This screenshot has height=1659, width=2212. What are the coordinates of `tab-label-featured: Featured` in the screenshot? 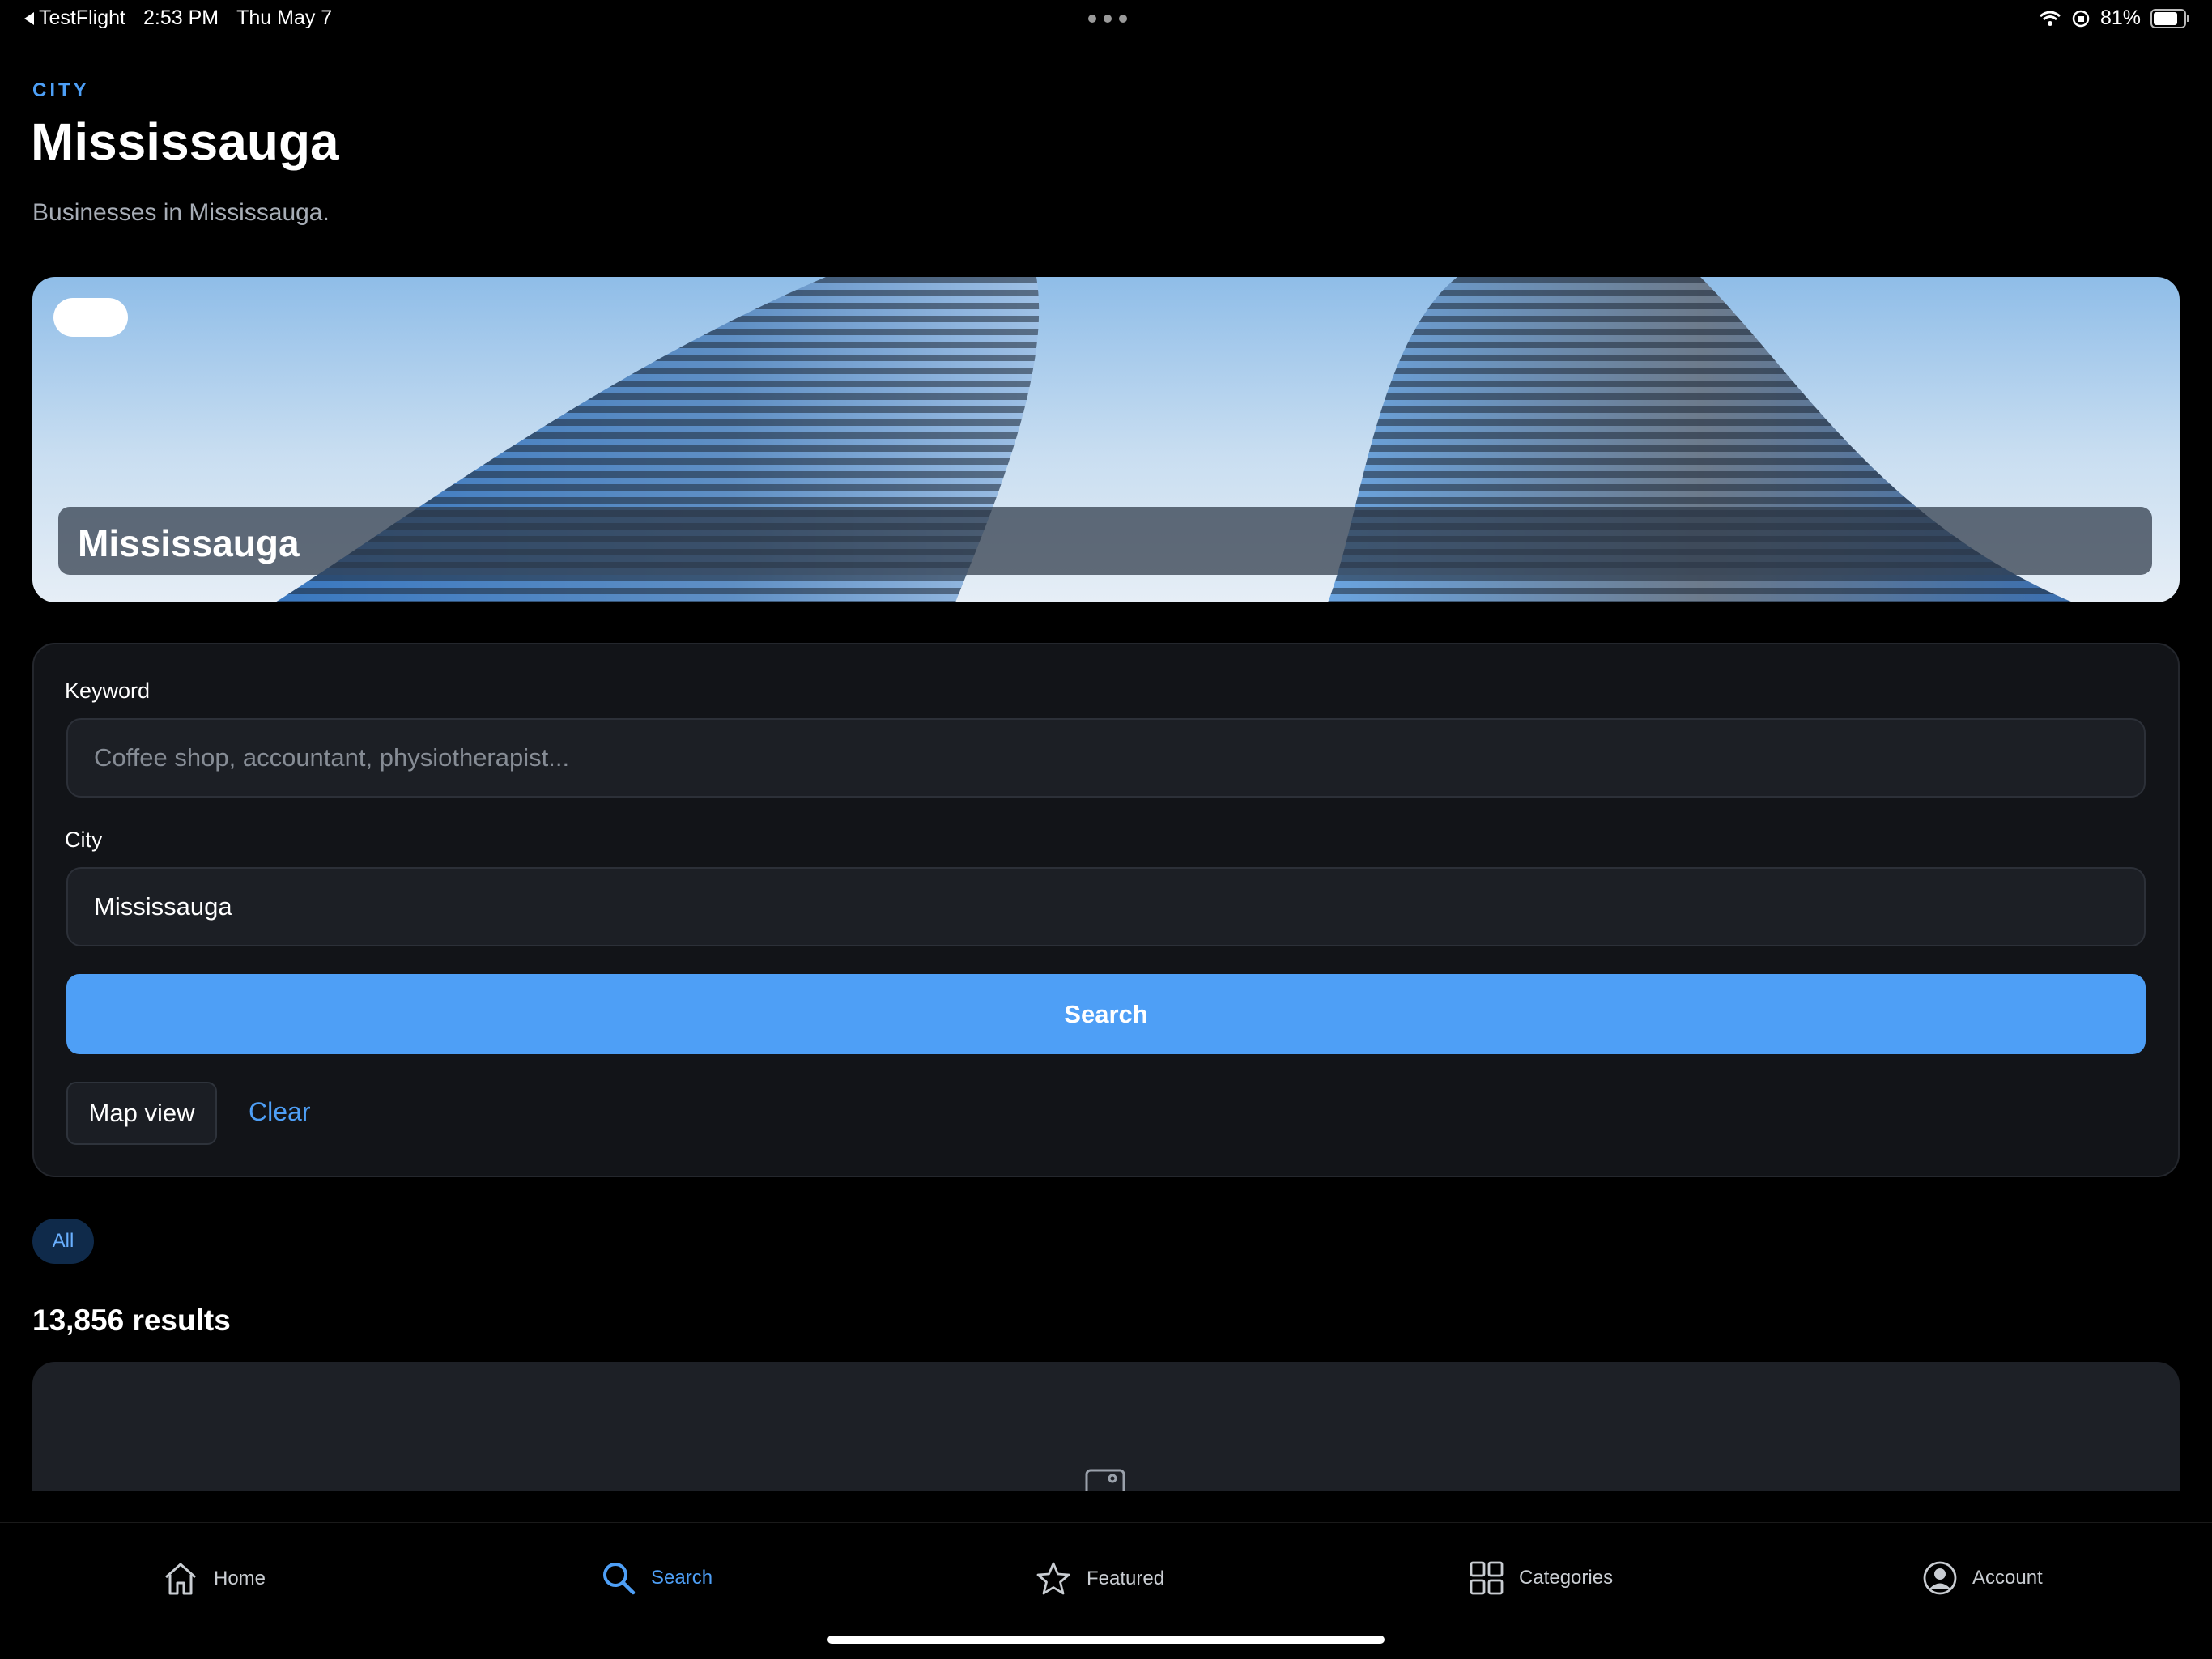 It's located at (1126, 1579).